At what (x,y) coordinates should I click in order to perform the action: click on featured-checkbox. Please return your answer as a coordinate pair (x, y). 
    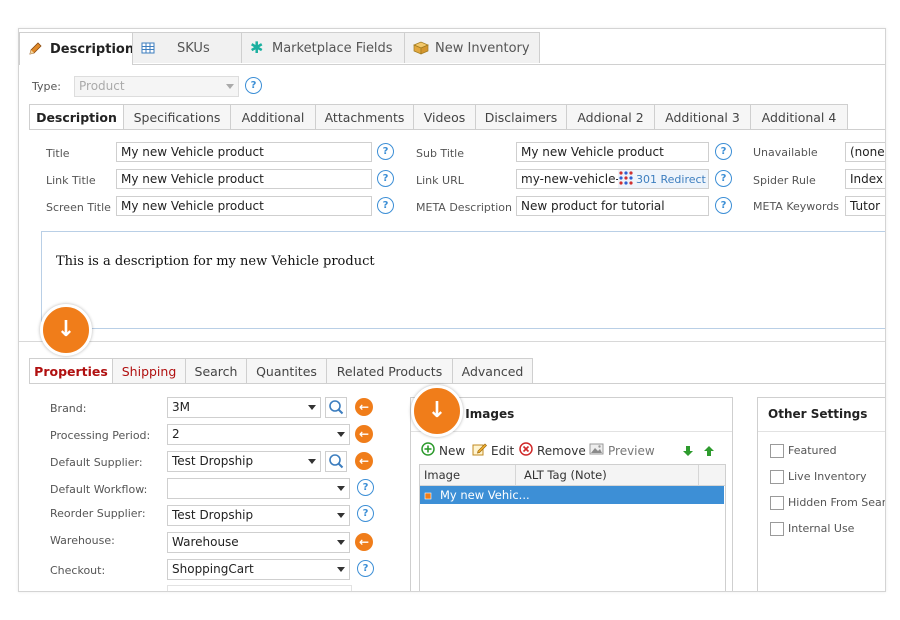
    Looking at the image, I should click on (777, 451).